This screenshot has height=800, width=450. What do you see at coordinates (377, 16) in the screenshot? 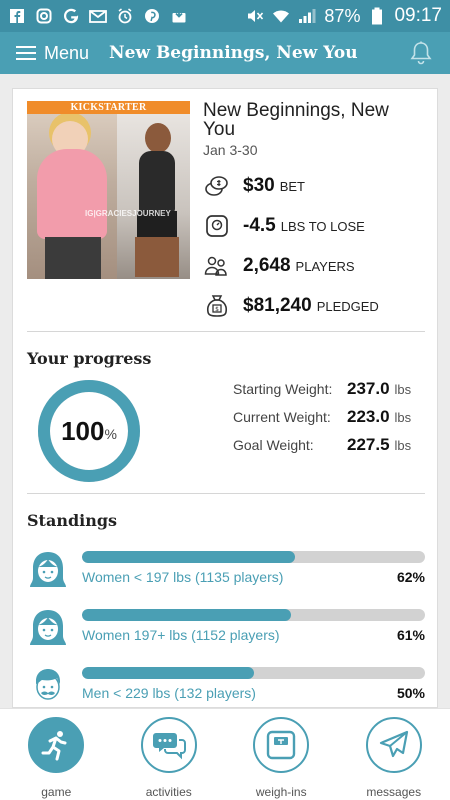
I see `battery-icon` at bounding box center [377, 16].